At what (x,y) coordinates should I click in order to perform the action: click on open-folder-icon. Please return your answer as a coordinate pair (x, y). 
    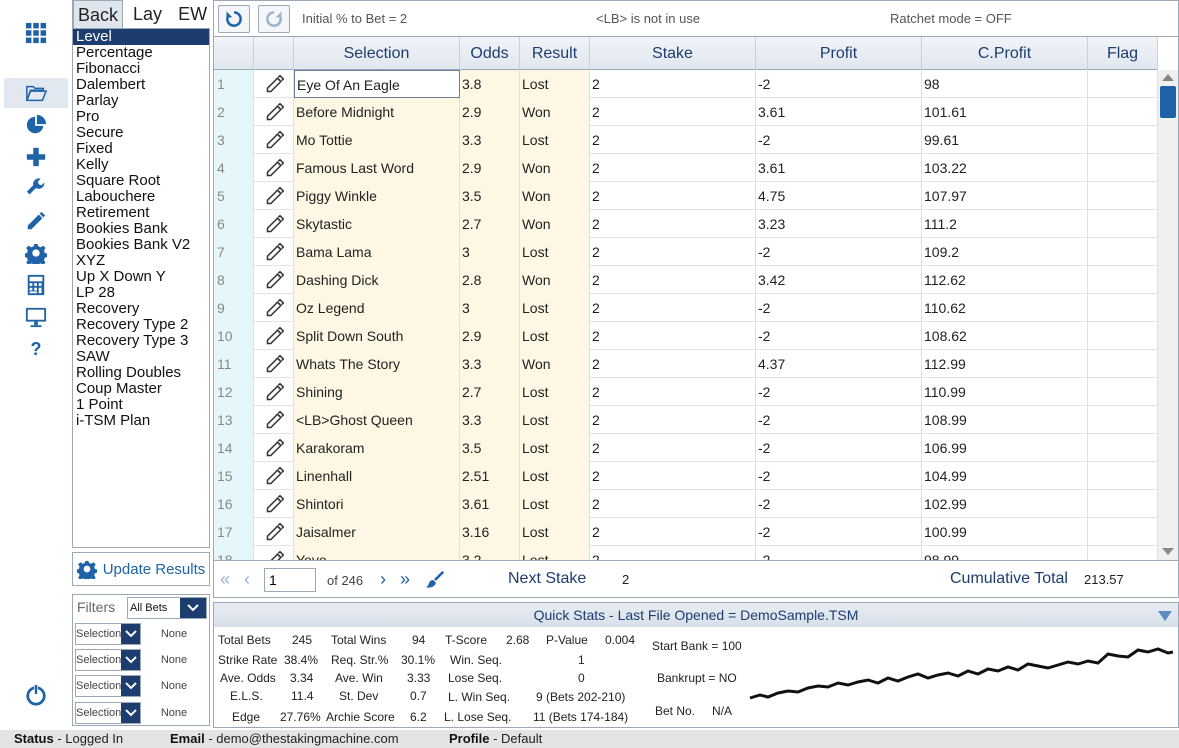
    Looking at the image, I should click on (36, 93).